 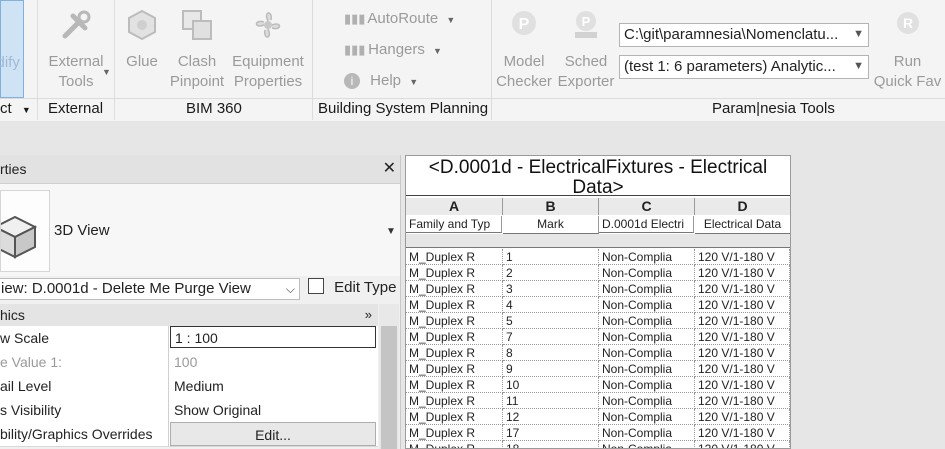 I want to click on svg-text: R, so click(x=907, y=23).